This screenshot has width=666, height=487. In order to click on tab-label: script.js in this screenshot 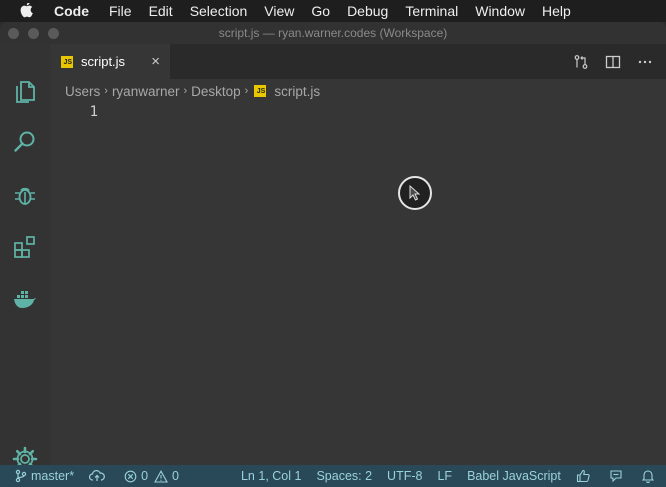, I will do `click(103, 61)`.